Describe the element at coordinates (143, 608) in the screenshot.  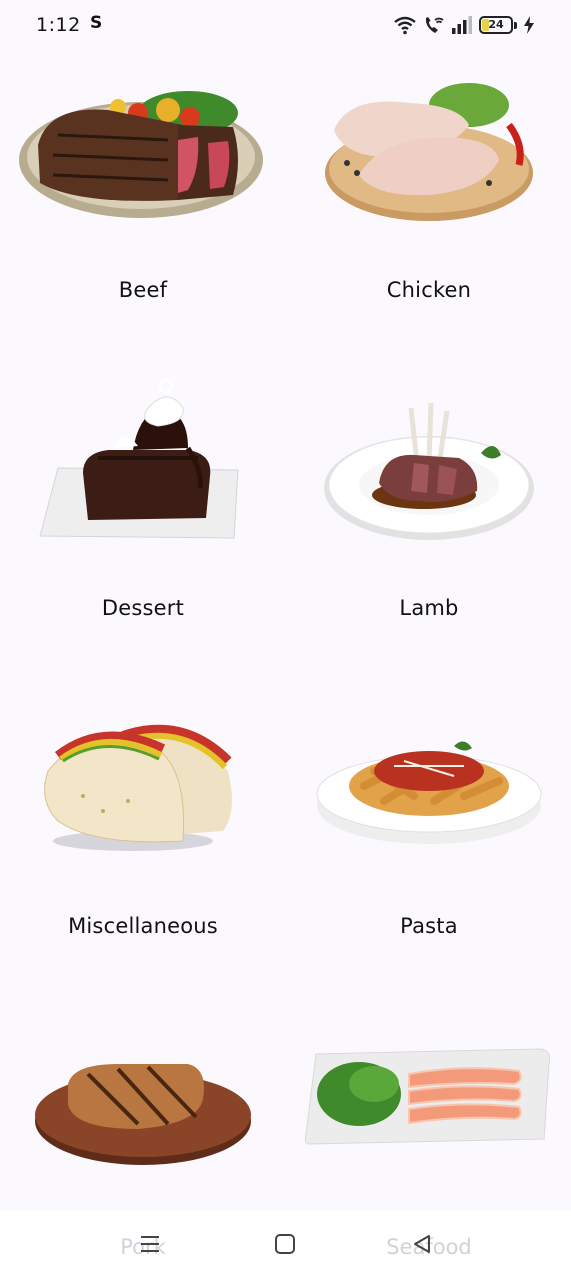
I see `category-label: Dessert` at that location.